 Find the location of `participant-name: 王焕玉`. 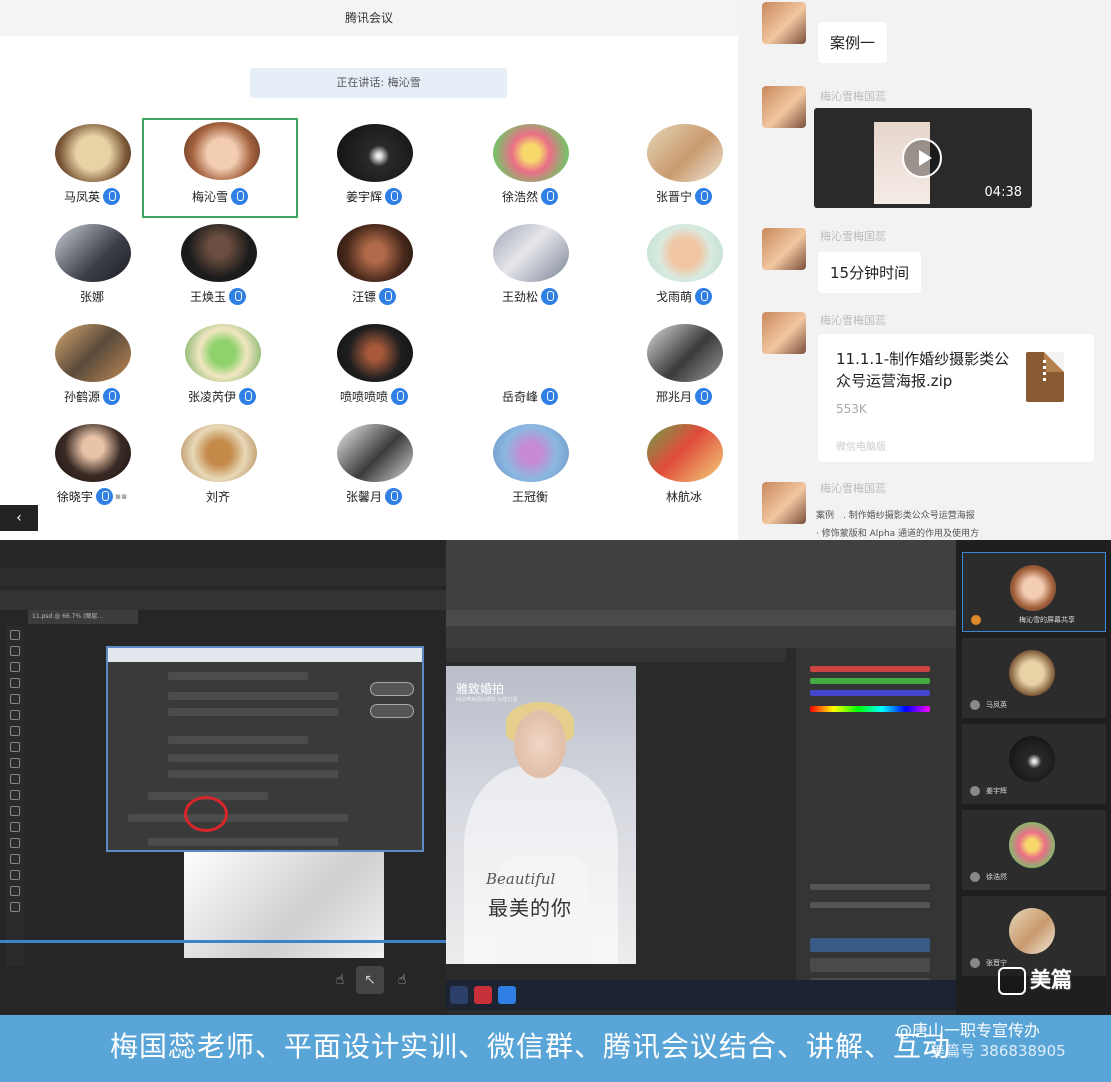

participant-name: 王焕玉 is located at coordinates (207, 297).